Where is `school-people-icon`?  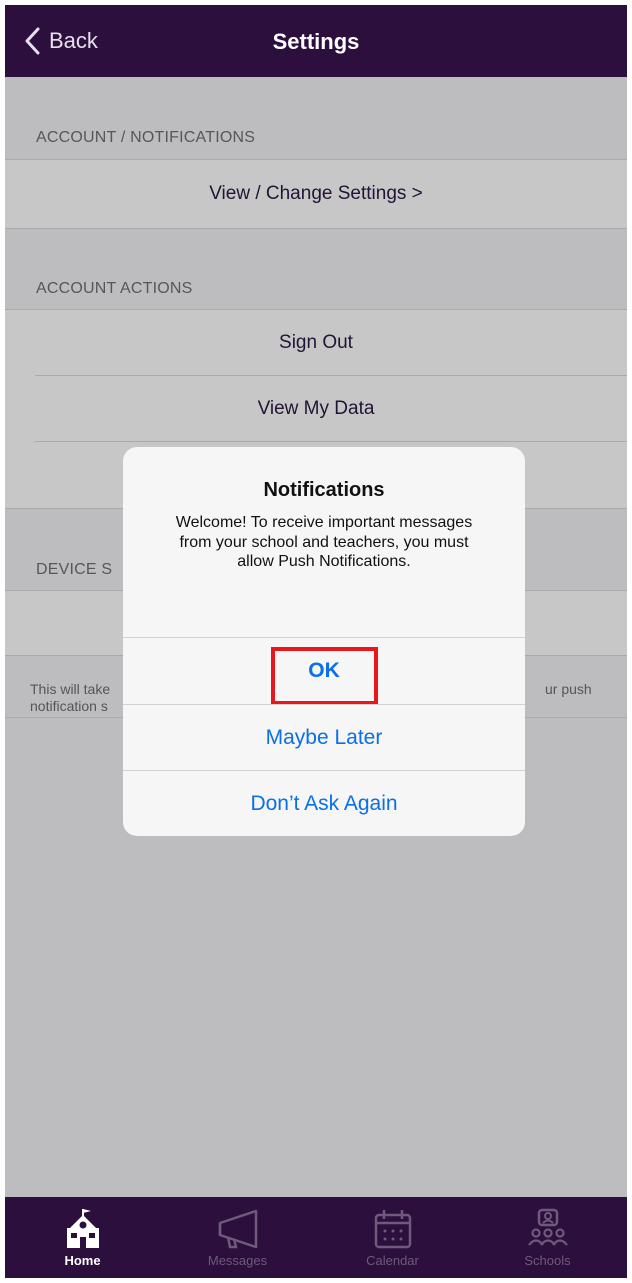
school-people-icon is located at coordinates (547, 1227).